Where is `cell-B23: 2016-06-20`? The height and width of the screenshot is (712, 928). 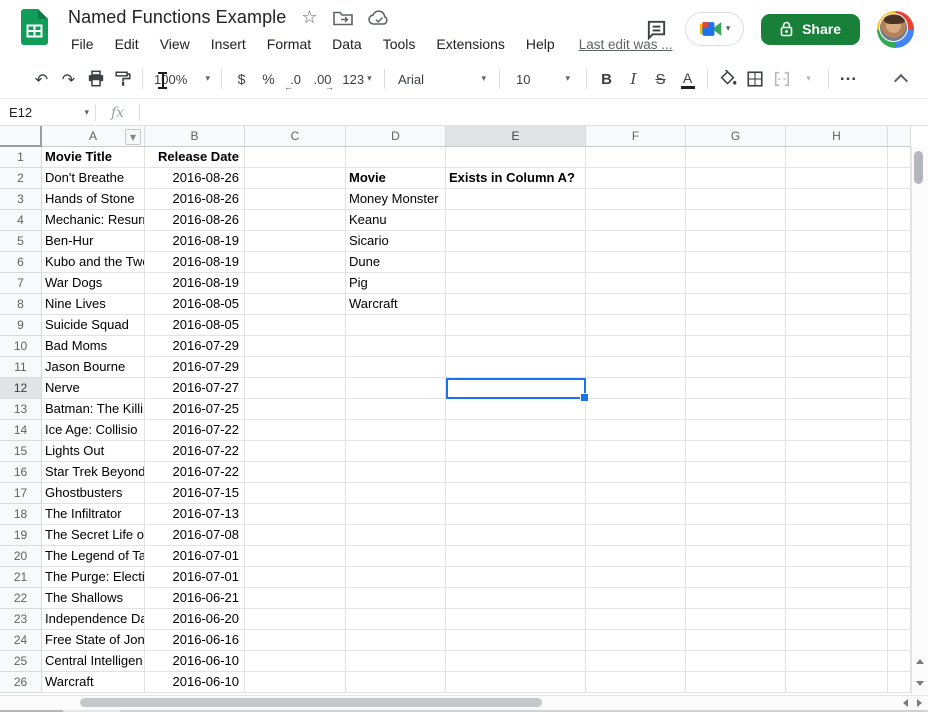
cell-B23: 2016-06-20 is located at coordinates (195, 619).